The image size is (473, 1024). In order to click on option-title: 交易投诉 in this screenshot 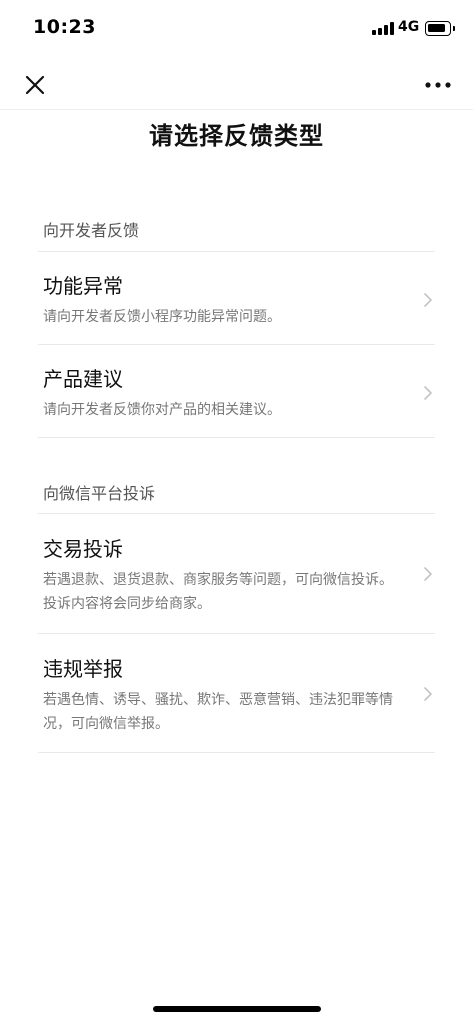, I will do `click(83, 549)`.